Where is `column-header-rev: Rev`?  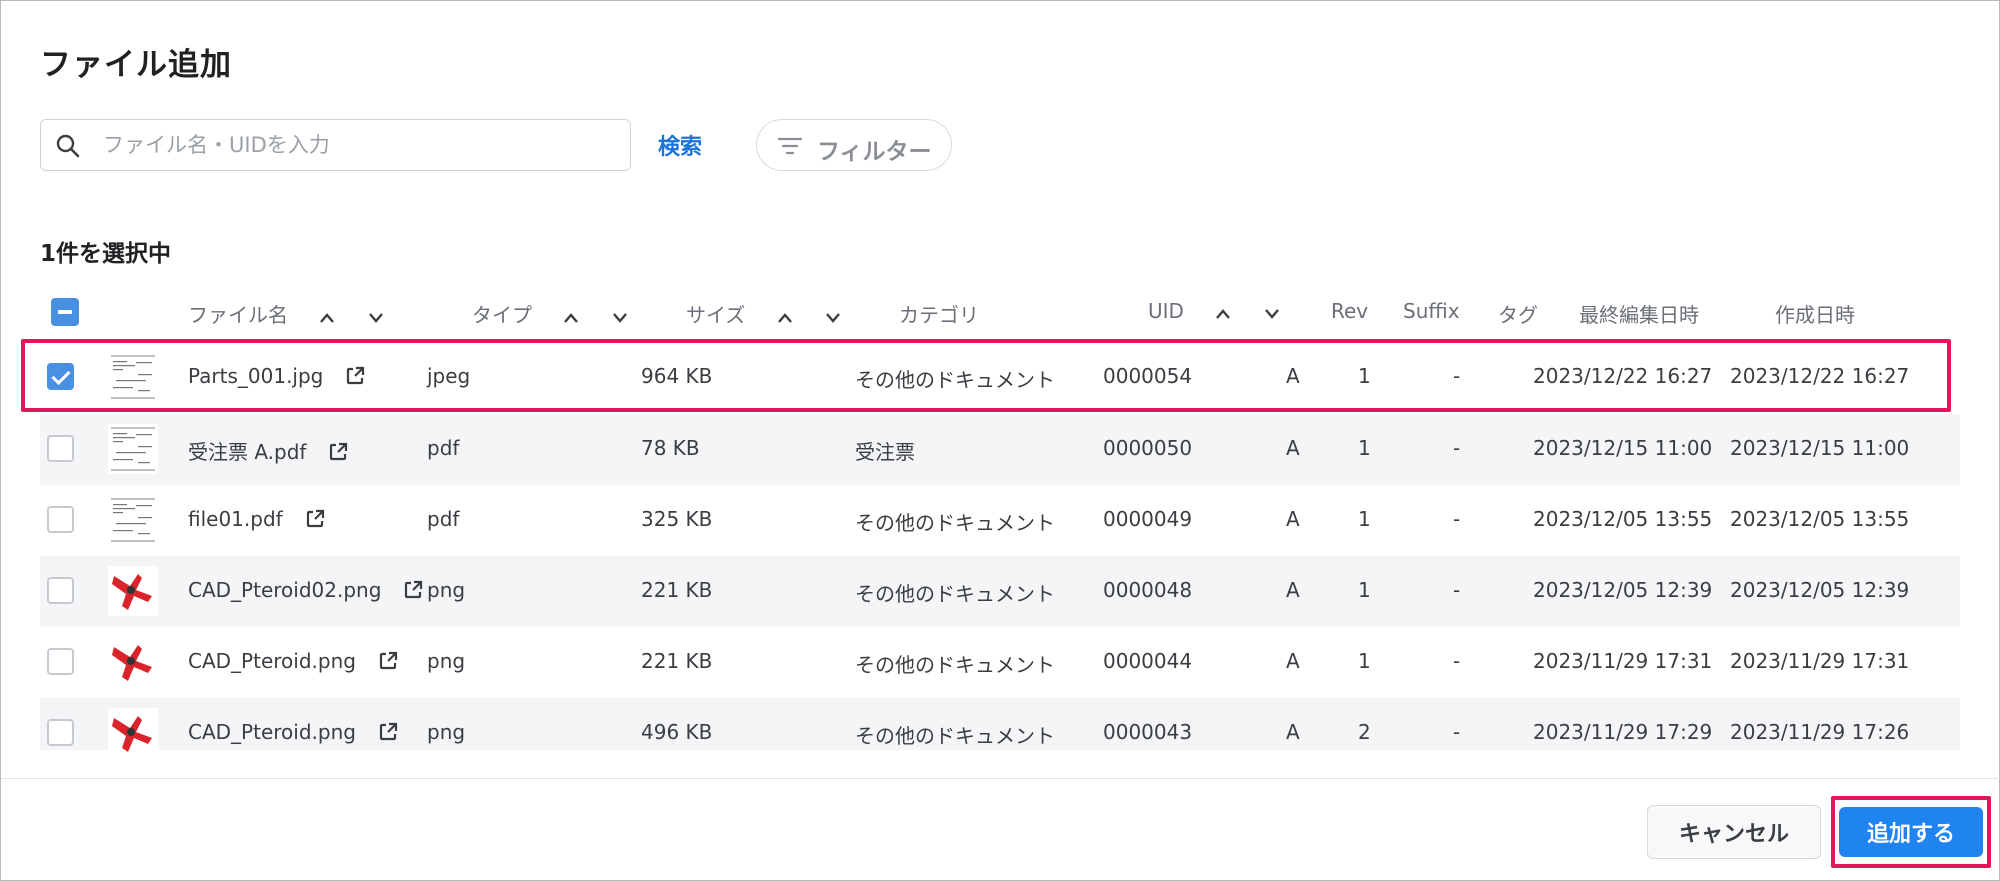
column-header-rev: Rev is located at coordinates (1350, 311).